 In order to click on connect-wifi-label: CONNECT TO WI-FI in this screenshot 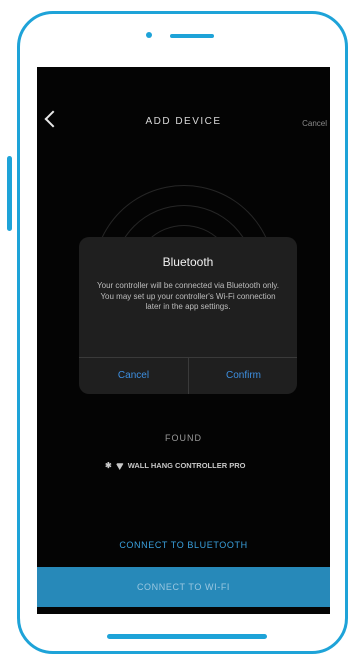, I will do `click(183, 587)`.